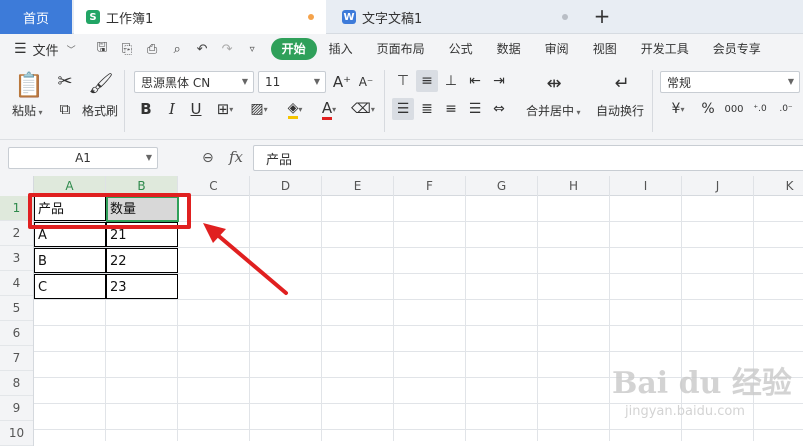  What do you see at coordinates (499, 81) in the screenshot?
I see `increase-indent-icon: ⇥` at bounding box center [499, 81].